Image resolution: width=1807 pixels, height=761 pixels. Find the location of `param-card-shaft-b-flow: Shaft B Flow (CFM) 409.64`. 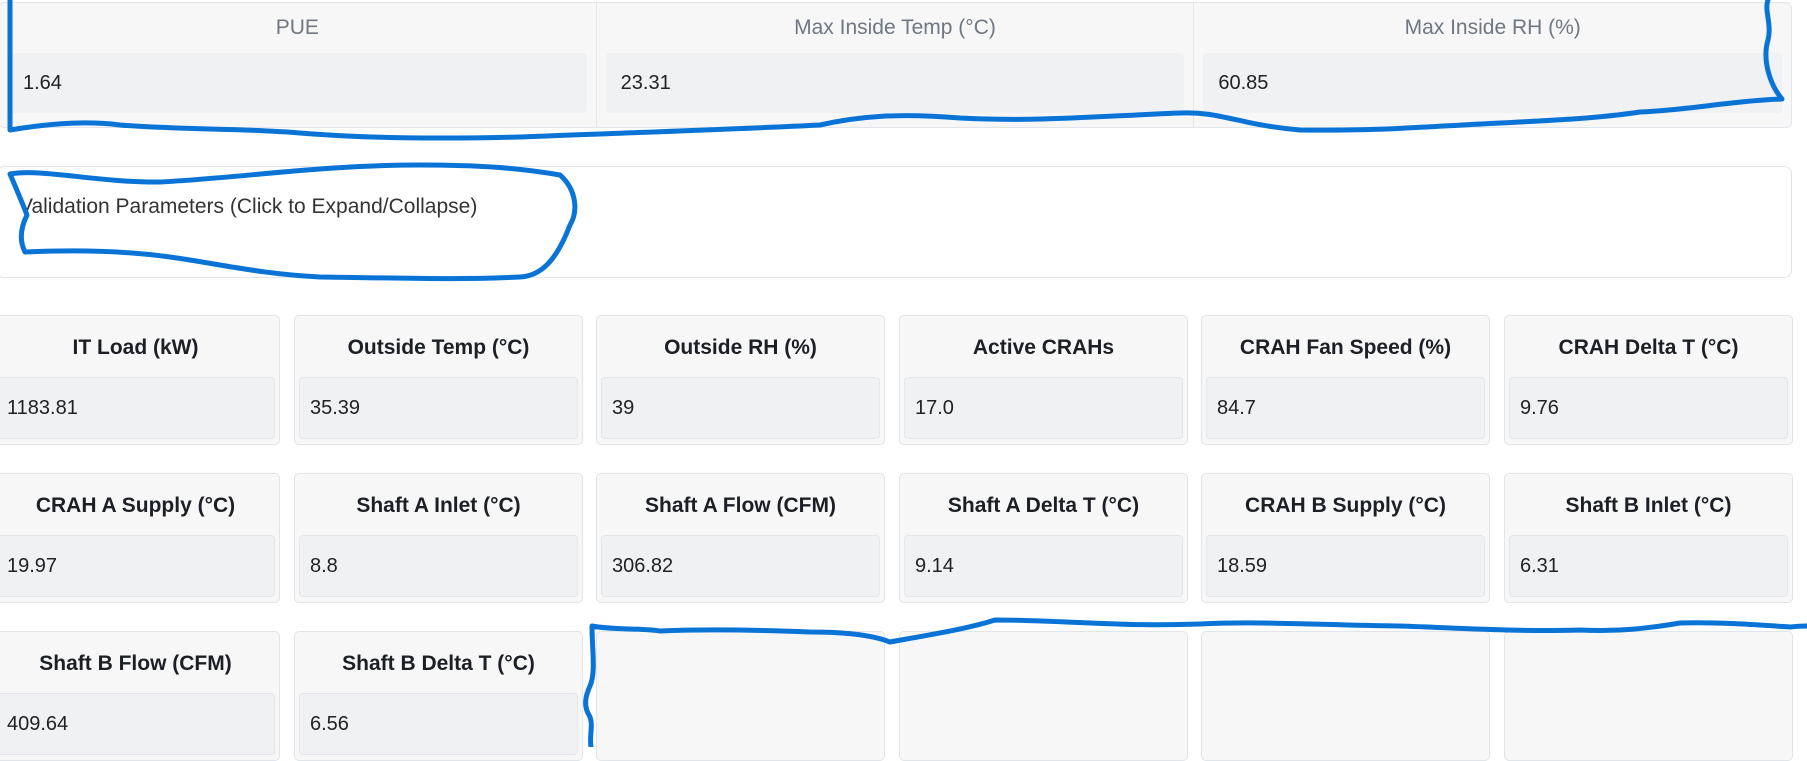

param-card-shaft-b-flow: Shaft B Flow (CFM) 409.64 is located at coordinates (140, 696).